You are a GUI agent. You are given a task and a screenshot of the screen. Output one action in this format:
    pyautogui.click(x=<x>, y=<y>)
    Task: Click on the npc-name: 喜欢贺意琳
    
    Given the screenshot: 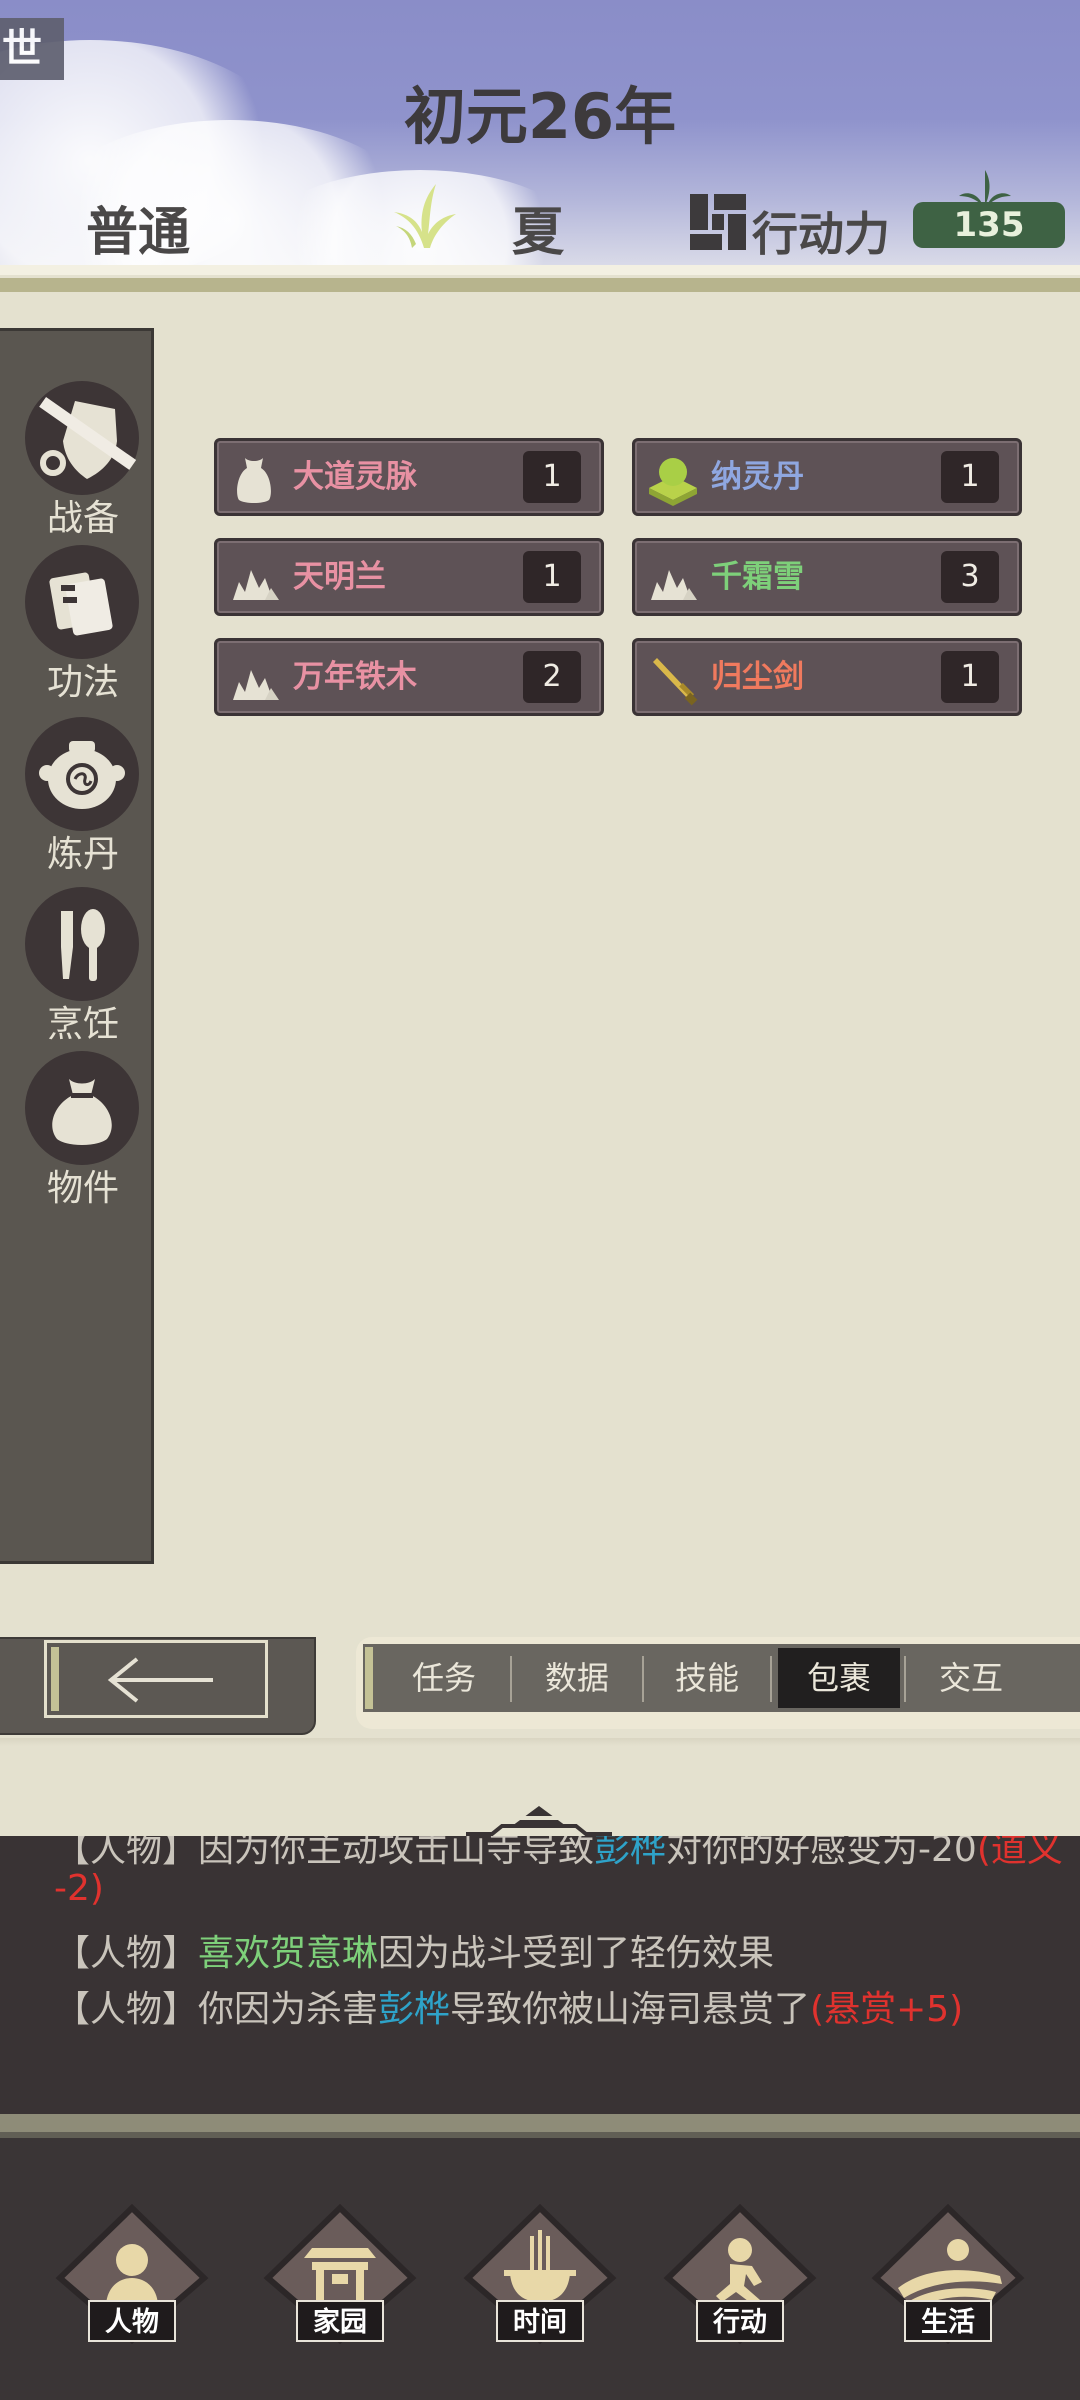 What is the action you would take?
    pyautogui.click(x=288, y=1953)
    